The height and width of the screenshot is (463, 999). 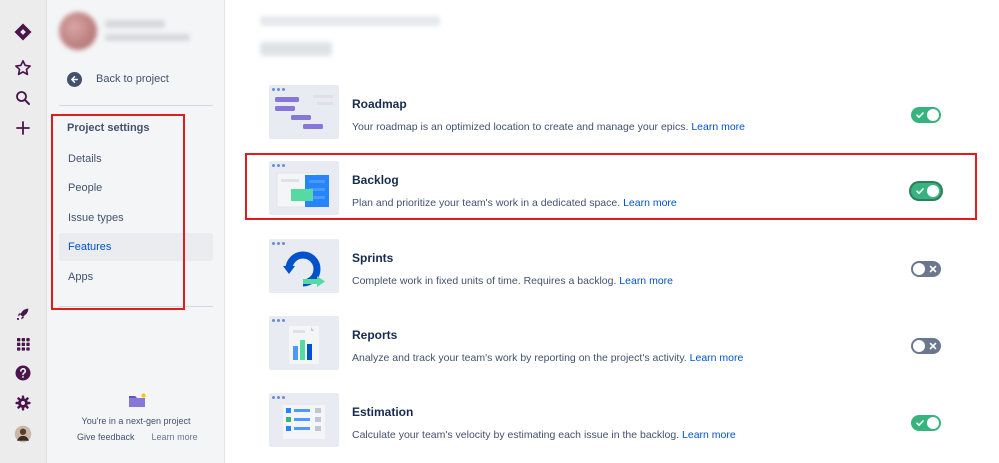 I want to click on project-name-blurred, so click(x=135, y=24).